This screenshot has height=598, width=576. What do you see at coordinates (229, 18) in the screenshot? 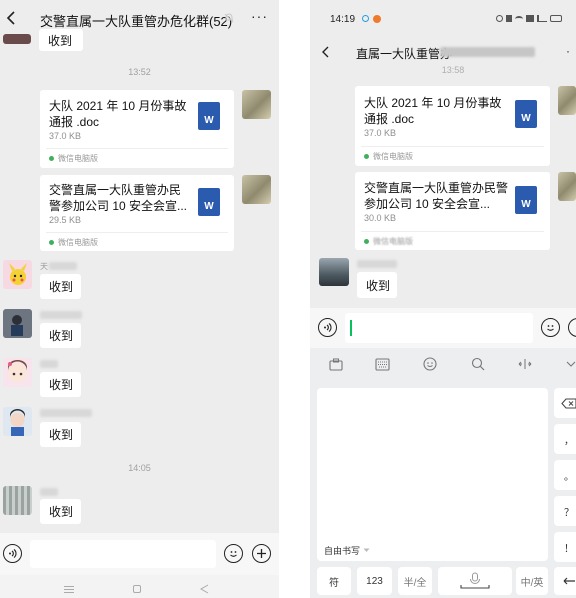
I see `mute-bell-icon` at bounding box center [229, 18].